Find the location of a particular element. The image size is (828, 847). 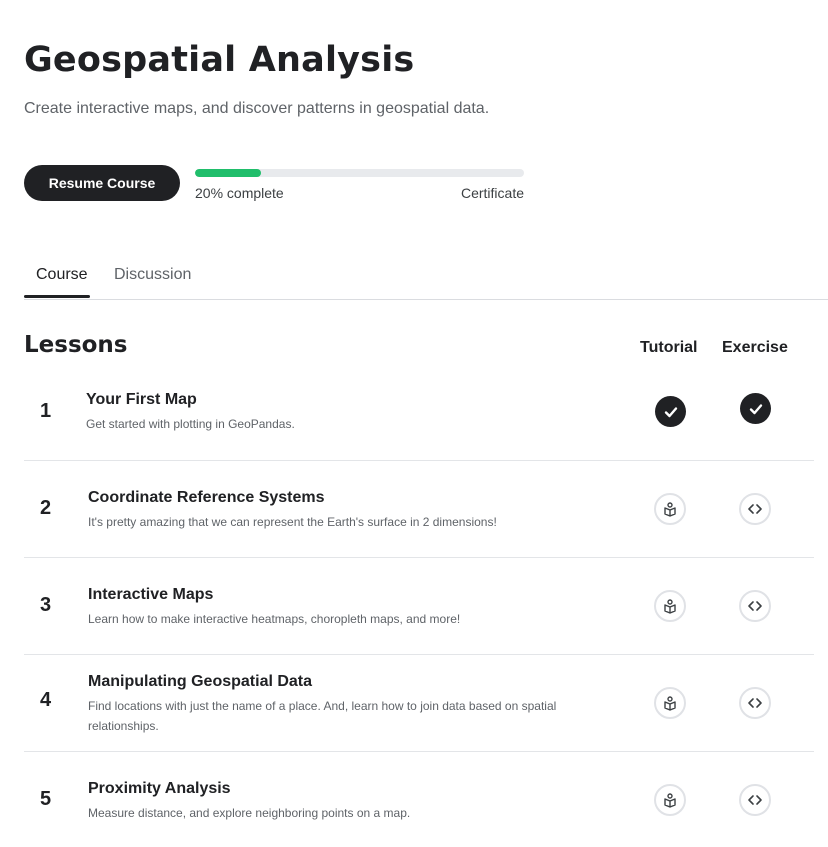

resume-course-button: Resume Course is located at coordinates (102, 183).